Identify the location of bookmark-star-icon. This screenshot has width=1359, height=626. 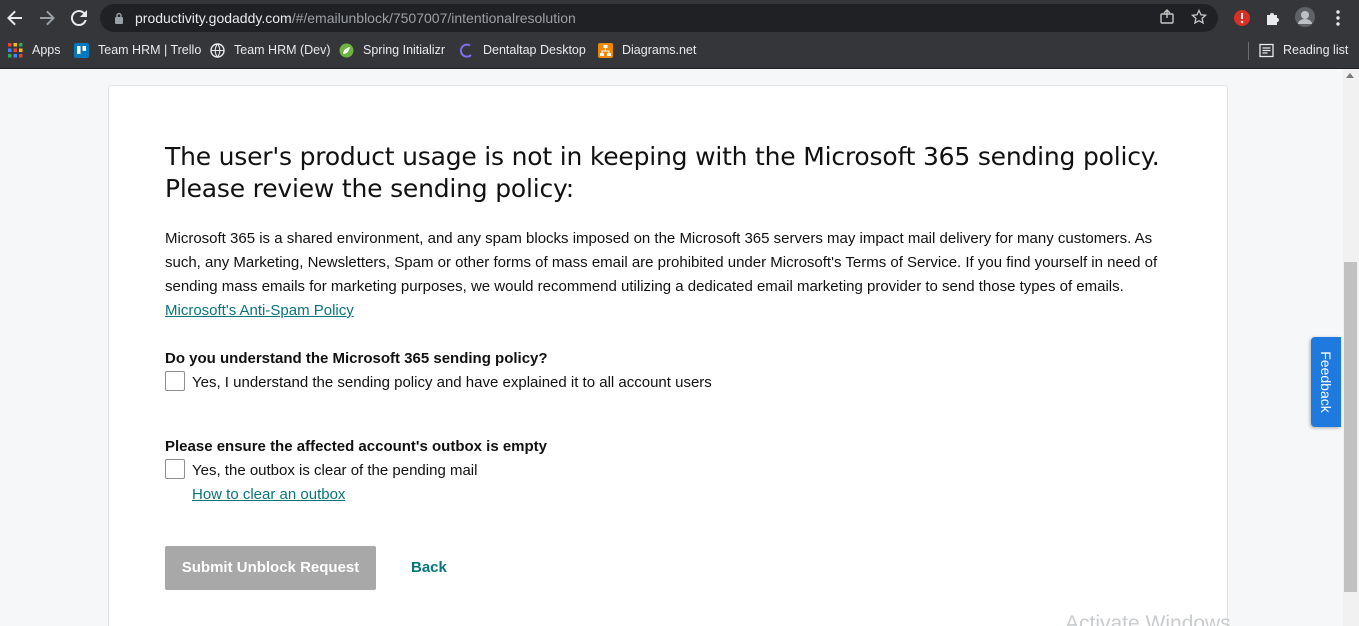
(1199, 17).